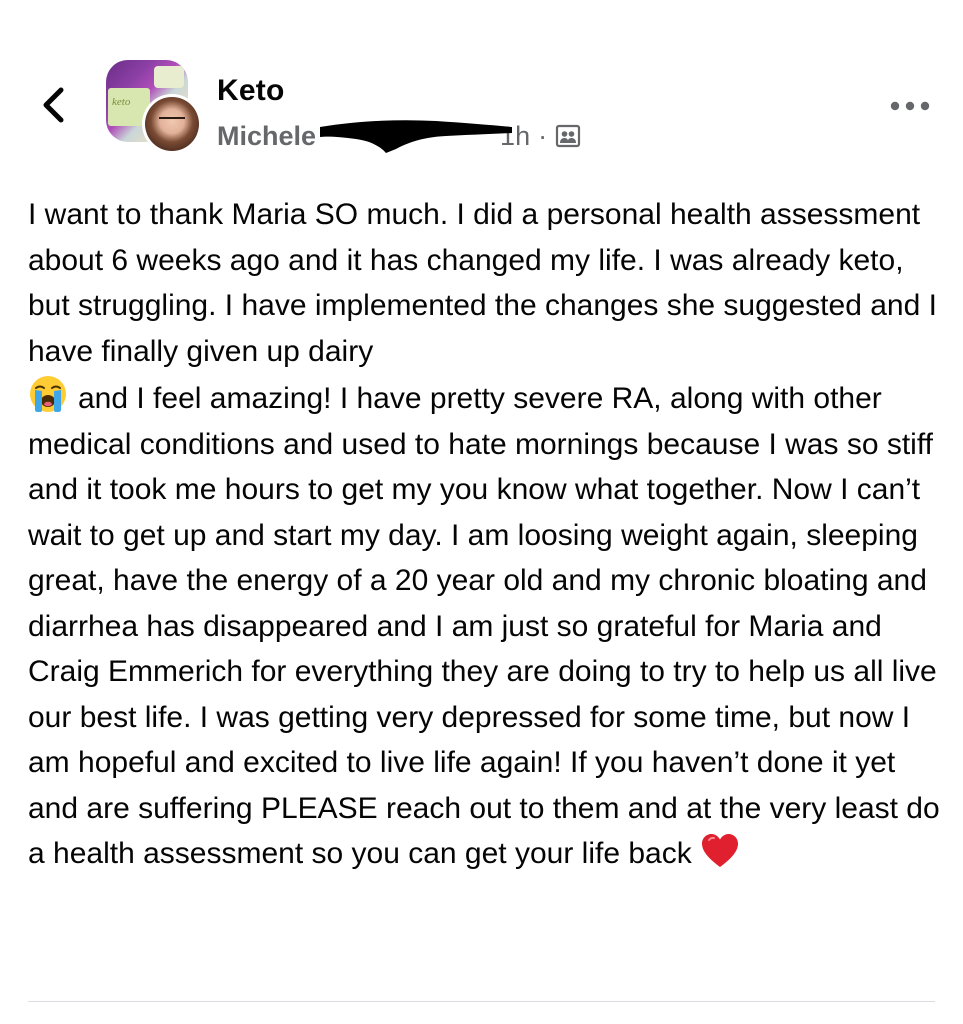 Image resolution: width=963 pixels, height=1024 pixels. I want to click on more-options-icon, so click(910, 106).